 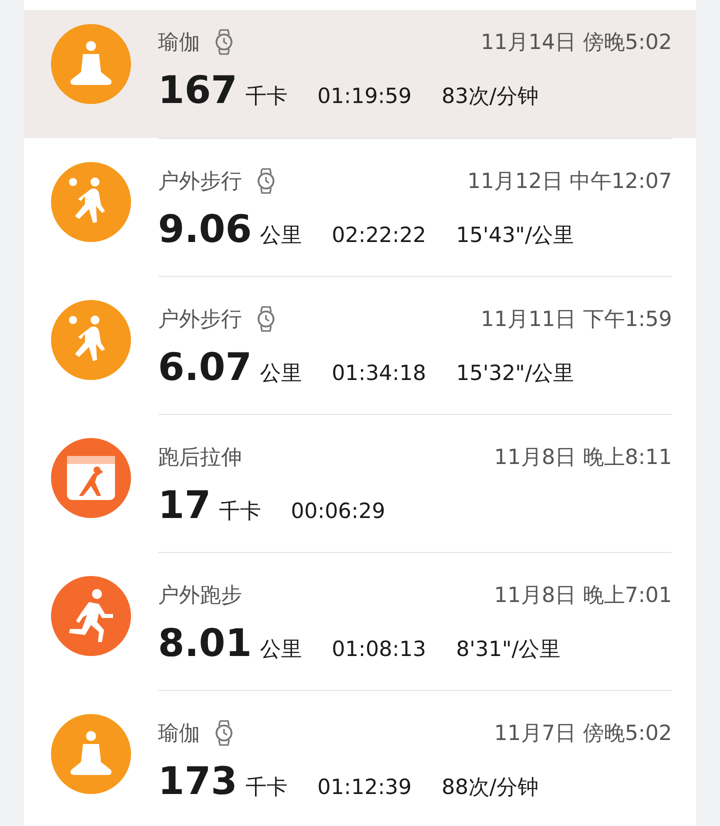 What do you see at coordinates (490, 787) in the screenshot?
I see `activity-metric: 88次/分钟` at bounding box center [490, 787].